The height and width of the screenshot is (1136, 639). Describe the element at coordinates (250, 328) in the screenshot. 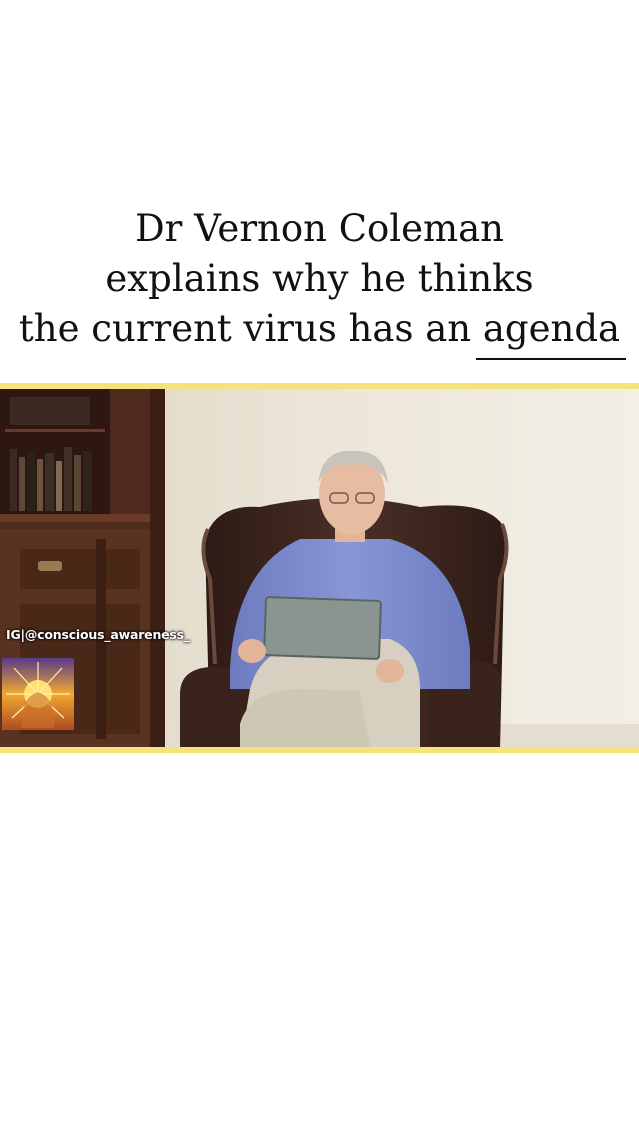

I see `caption-line-3-prefix: the current virus has an` at that location.